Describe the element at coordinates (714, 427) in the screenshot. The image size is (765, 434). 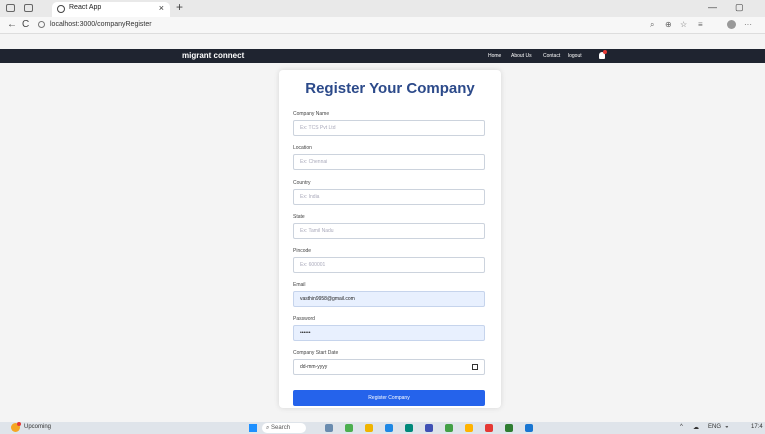
I see `language-indicator: ENG` at that location.